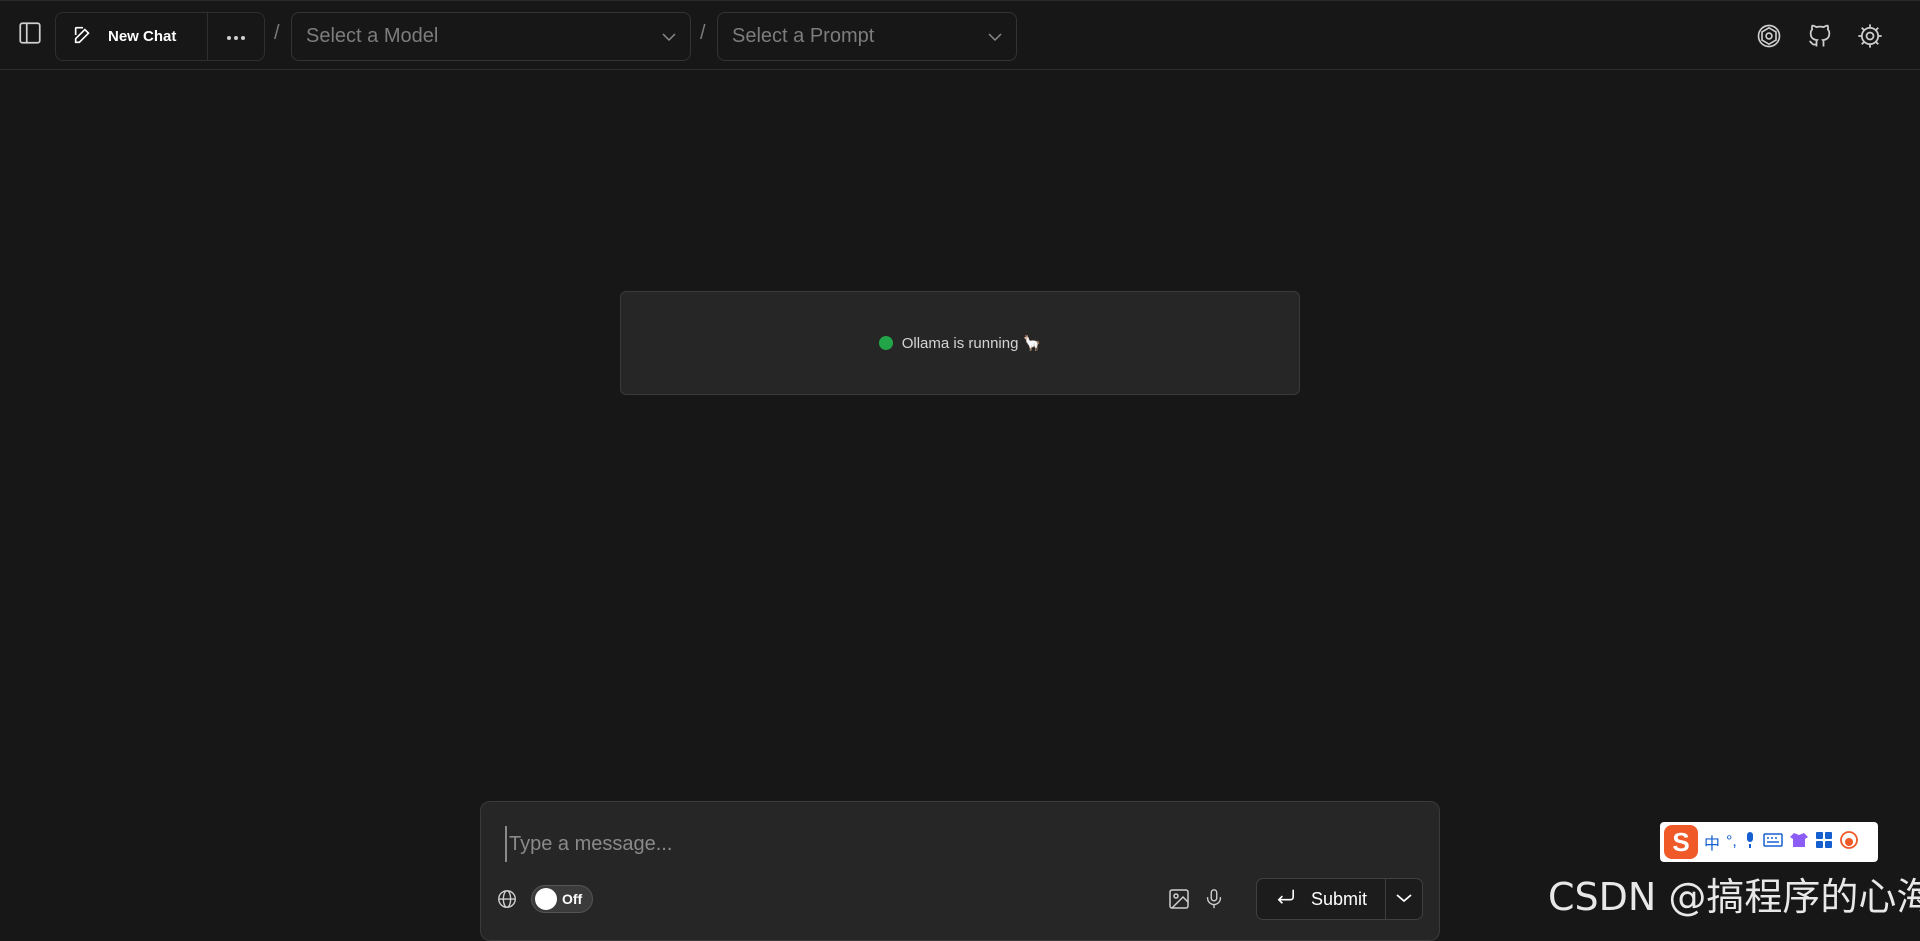  Describe the element at coordinates (1769, 36) in the screenshot. I see `ai-logo-icon` at that location.